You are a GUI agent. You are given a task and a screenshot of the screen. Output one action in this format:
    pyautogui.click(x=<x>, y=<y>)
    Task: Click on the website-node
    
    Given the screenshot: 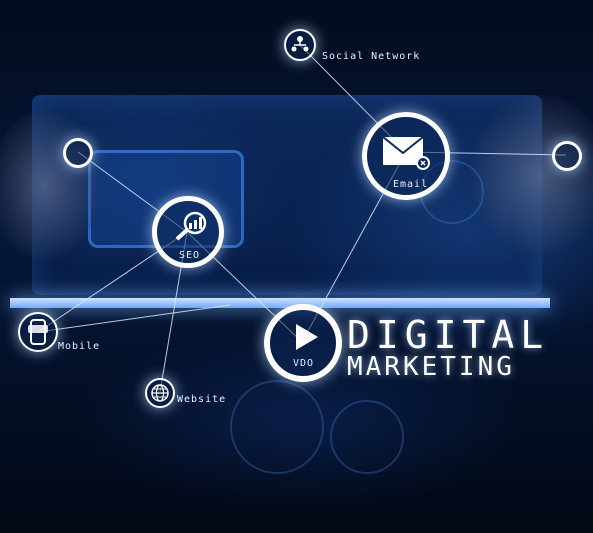 What is the action you would take?
    pyautogui.click(x=160, y=393)
    